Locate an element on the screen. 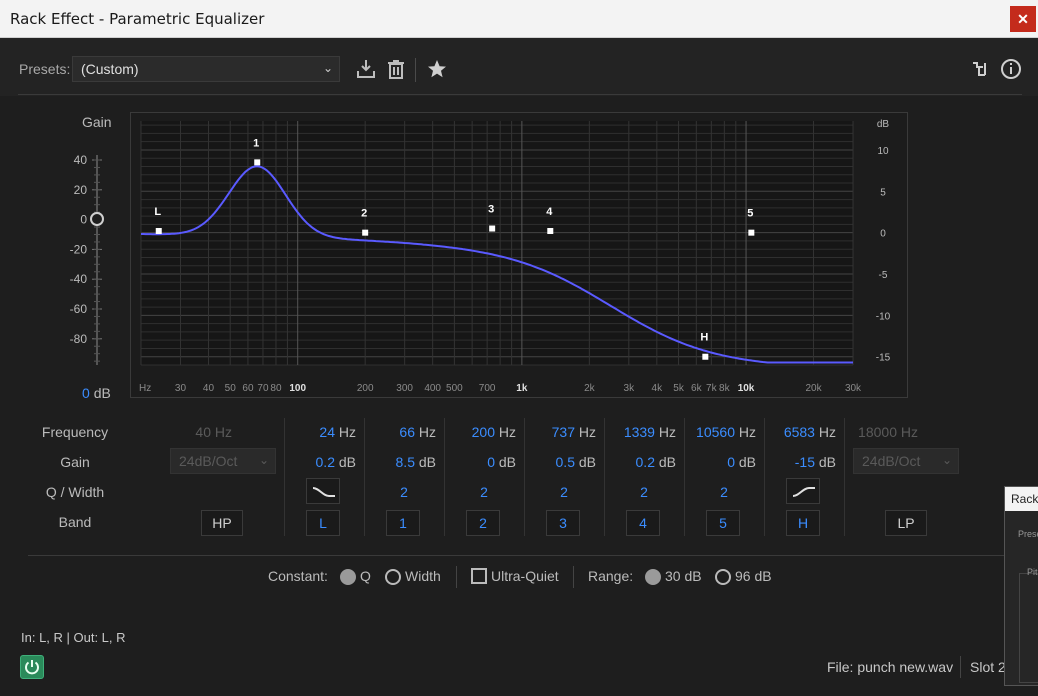 This screenshot has height=696, width=1038. band-button-h: H is located at coordinates (803, 523).